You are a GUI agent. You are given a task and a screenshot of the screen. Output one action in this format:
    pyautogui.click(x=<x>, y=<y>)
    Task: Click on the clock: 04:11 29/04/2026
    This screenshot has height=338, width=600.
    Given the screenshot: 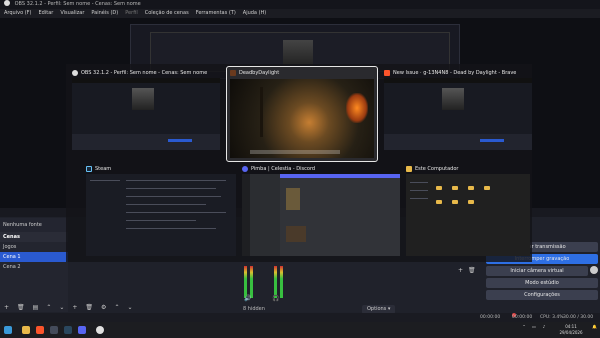 What is the action you would take?
    pyautogui.click(x=571, y=330)
    